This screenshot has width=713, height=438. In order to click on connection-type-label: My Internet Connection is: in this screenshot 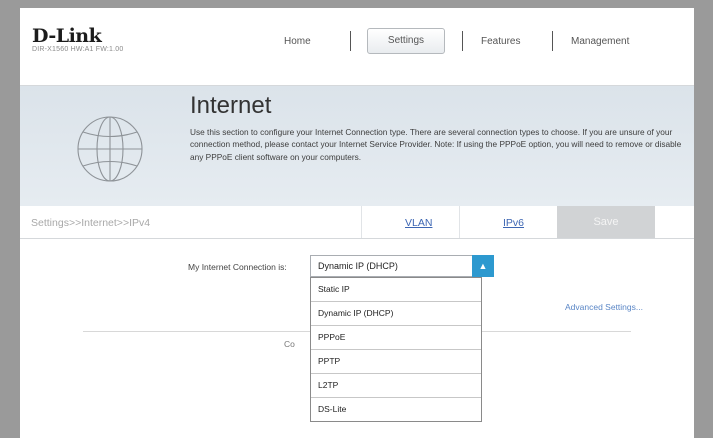, I will do `click(237, 267)`.